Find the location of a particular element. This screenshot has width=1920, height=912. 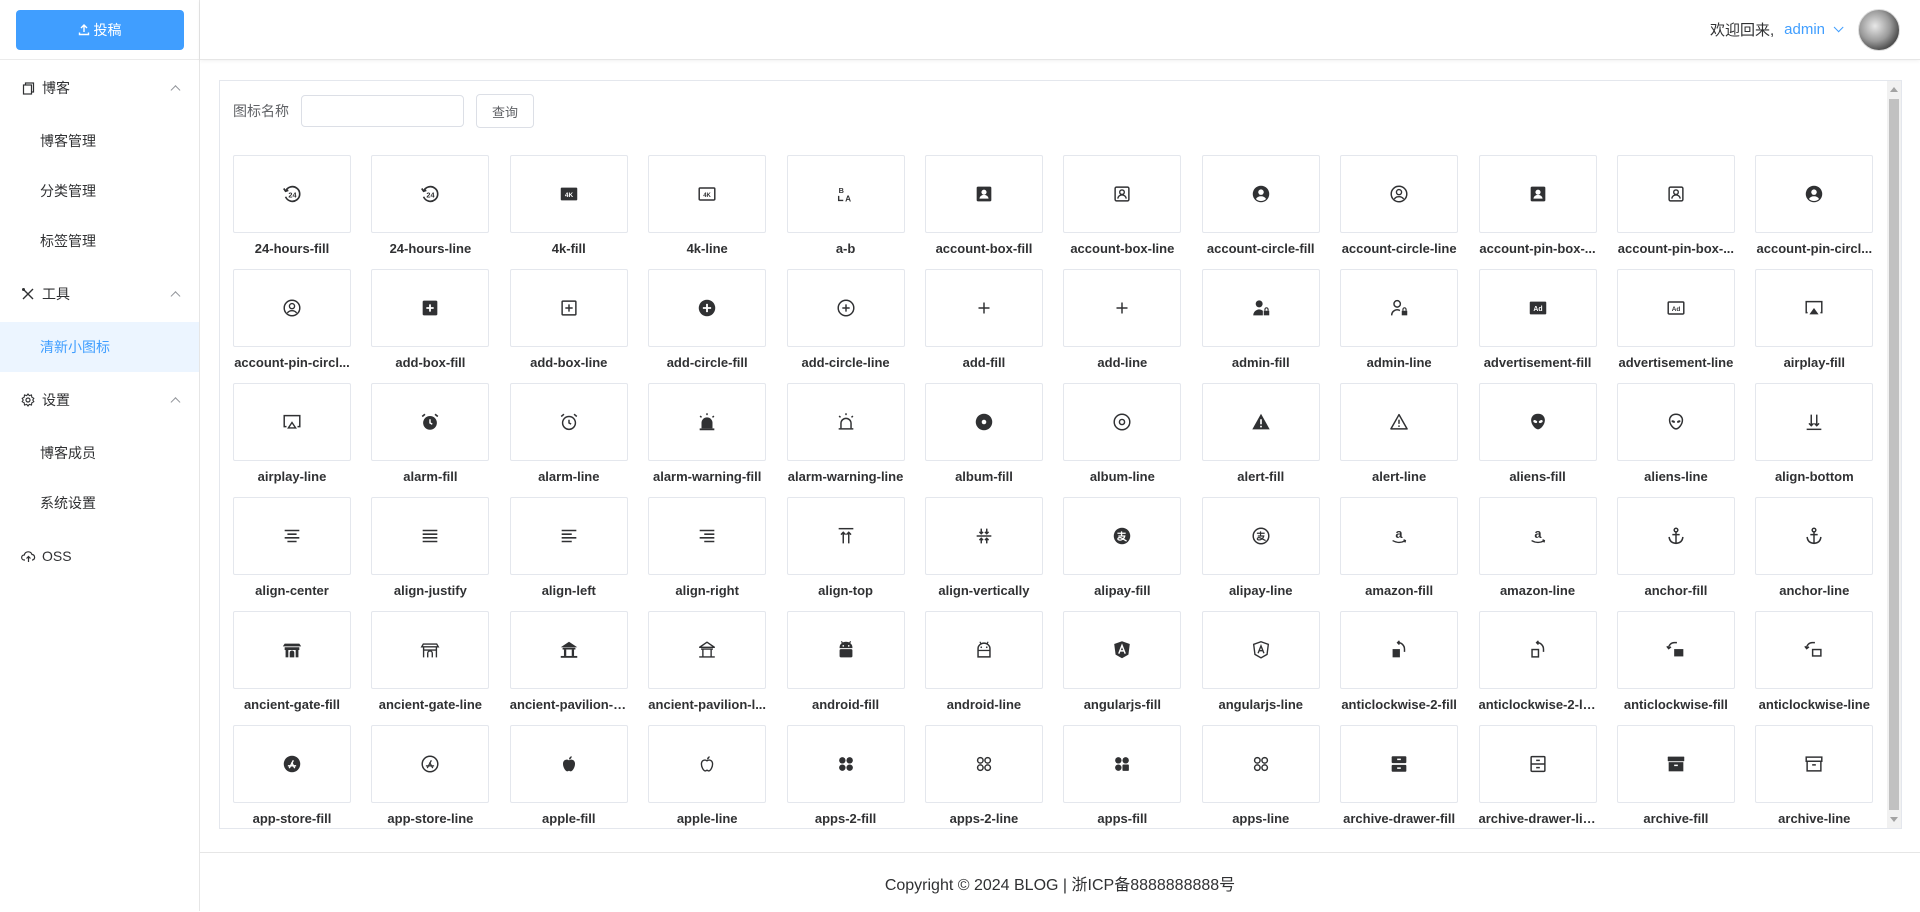

icon-card: ancient-pavilion-fill is located at coordinates (568, 668).